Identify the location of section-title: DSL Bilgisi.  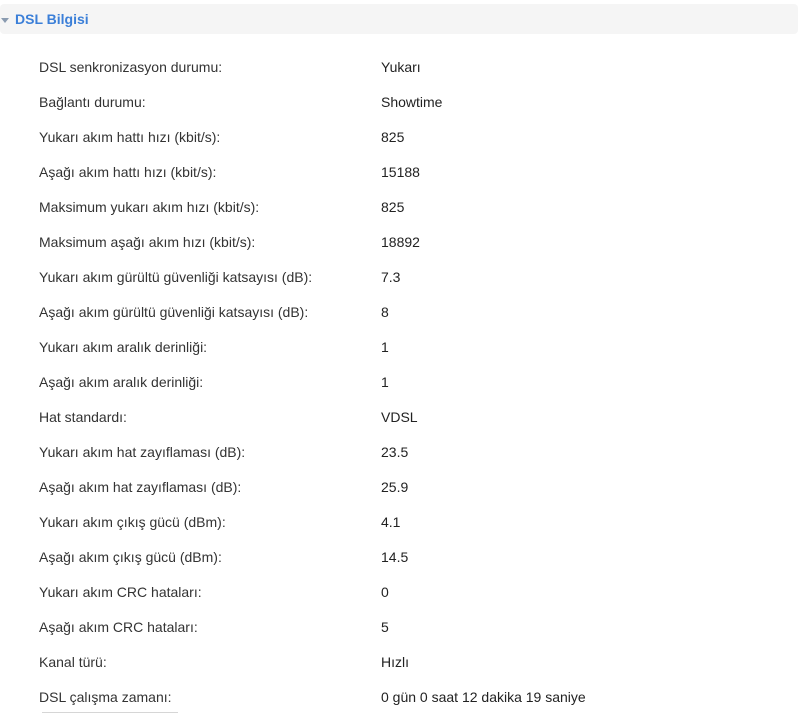
(52, 19).